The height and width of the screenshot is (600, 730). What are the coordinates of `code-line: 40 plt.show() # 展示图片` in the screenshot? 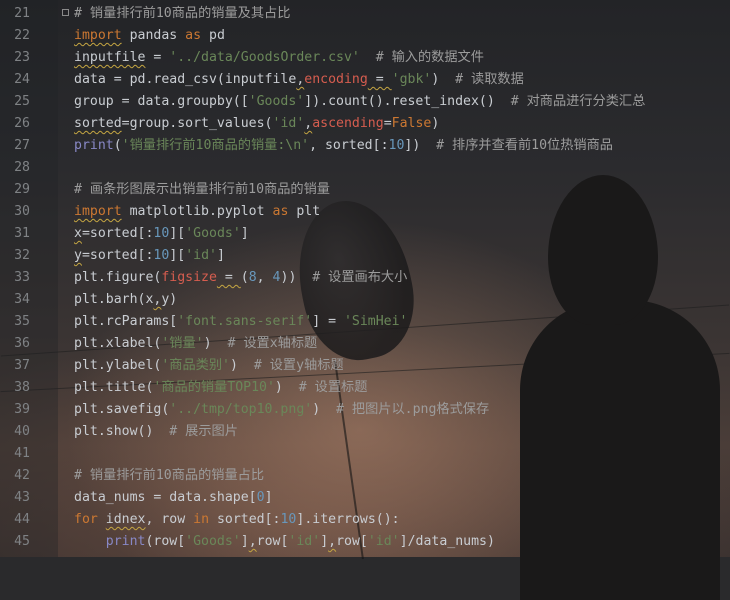 It's located at (365, 432).